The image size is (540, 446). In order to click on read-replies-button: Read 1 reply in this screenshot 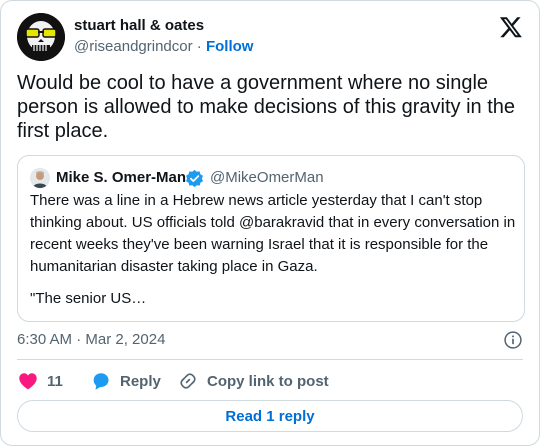, I will do `click(270, 416)`.